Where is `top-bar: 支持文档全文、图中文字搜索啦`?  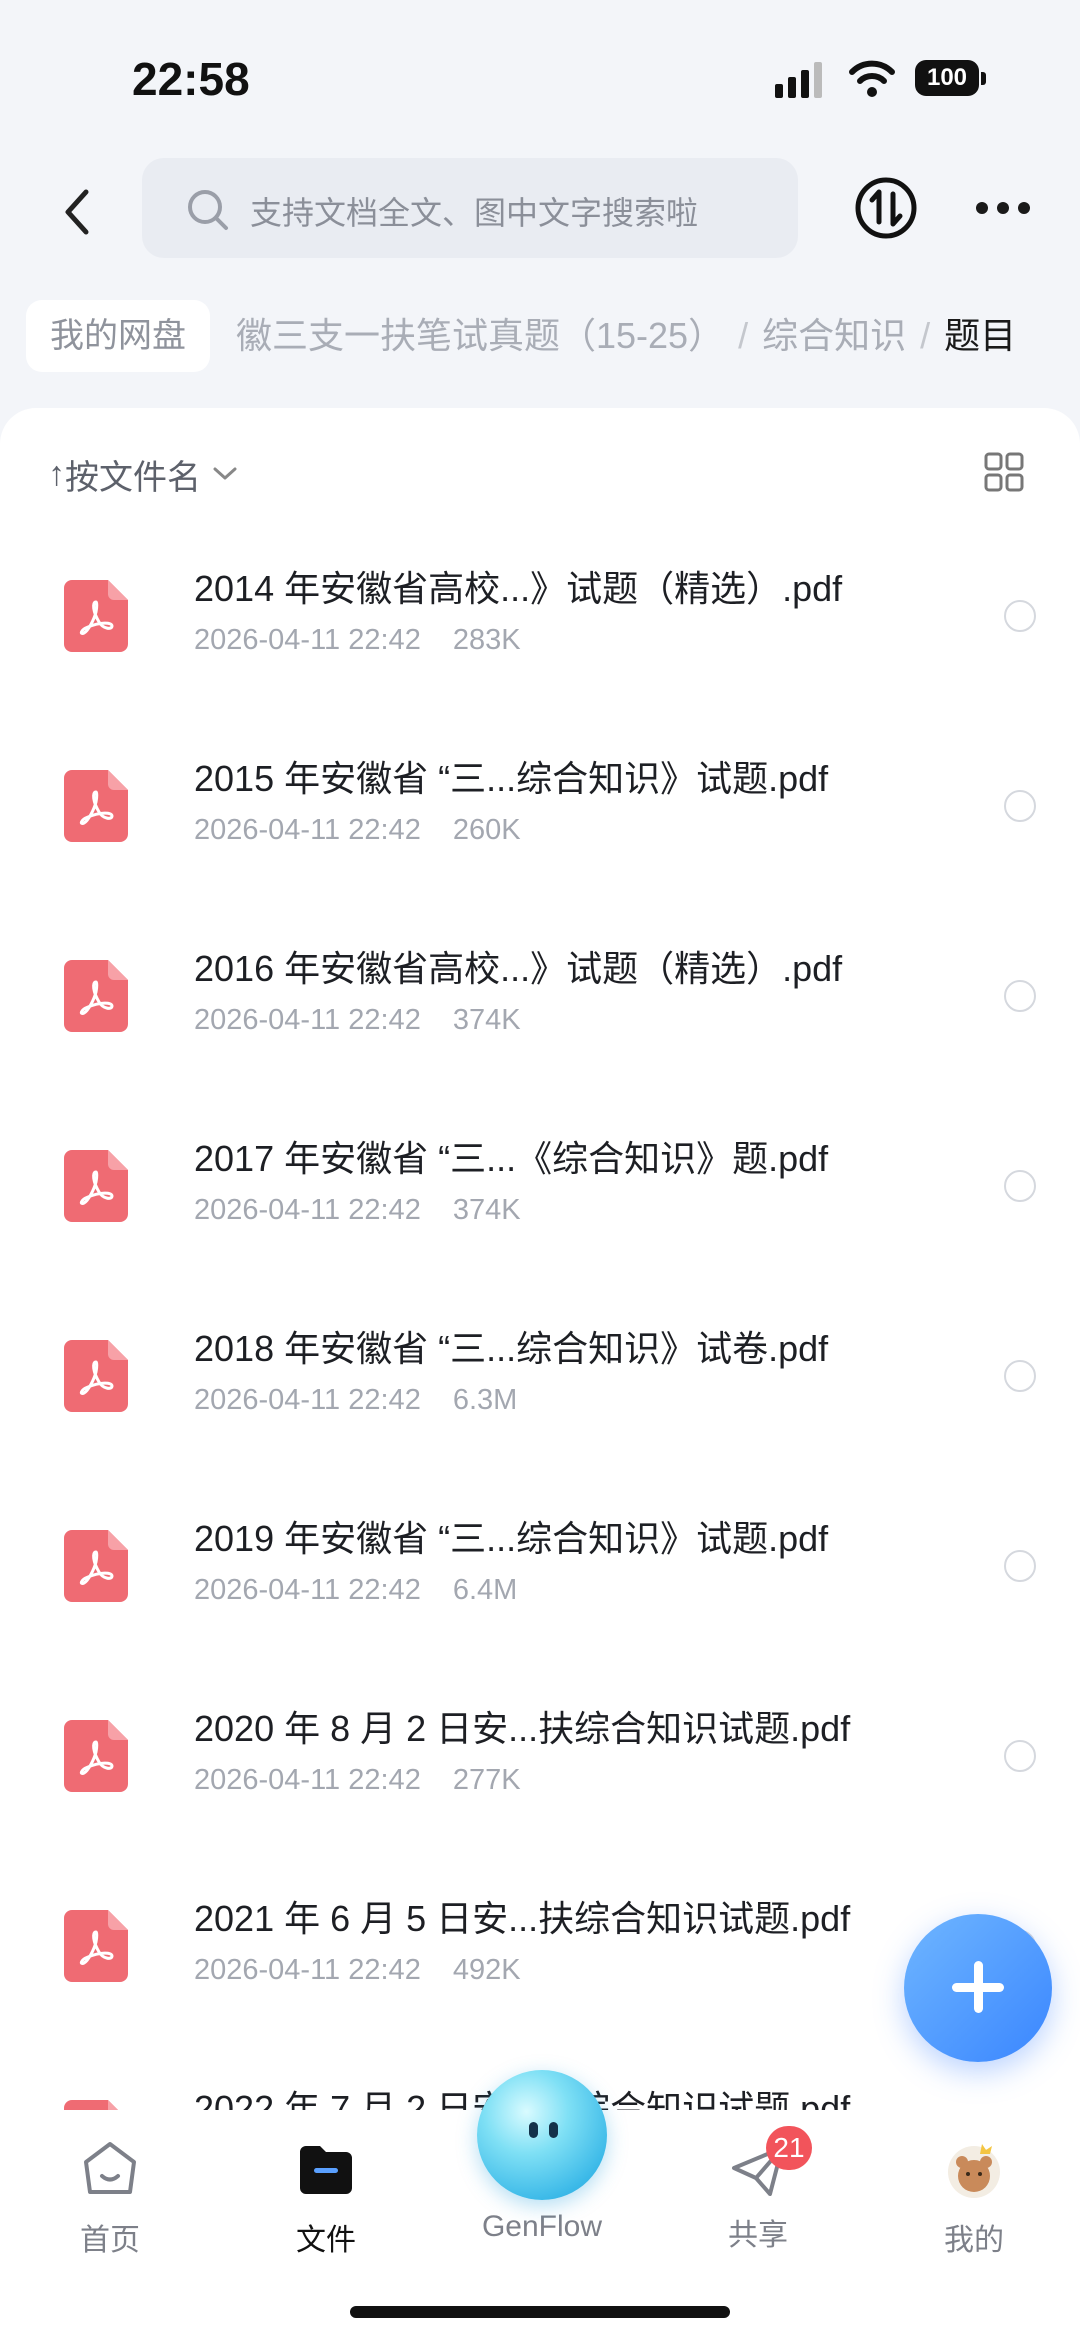
top-bar: 支持文档全文、图中文字搜索啦 is located at coordinates (540, 210).